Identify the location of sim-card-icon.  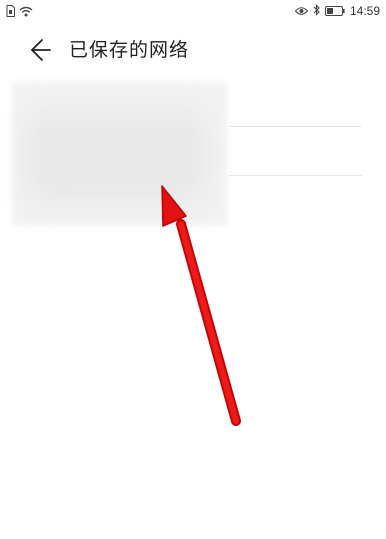
(10, 11).